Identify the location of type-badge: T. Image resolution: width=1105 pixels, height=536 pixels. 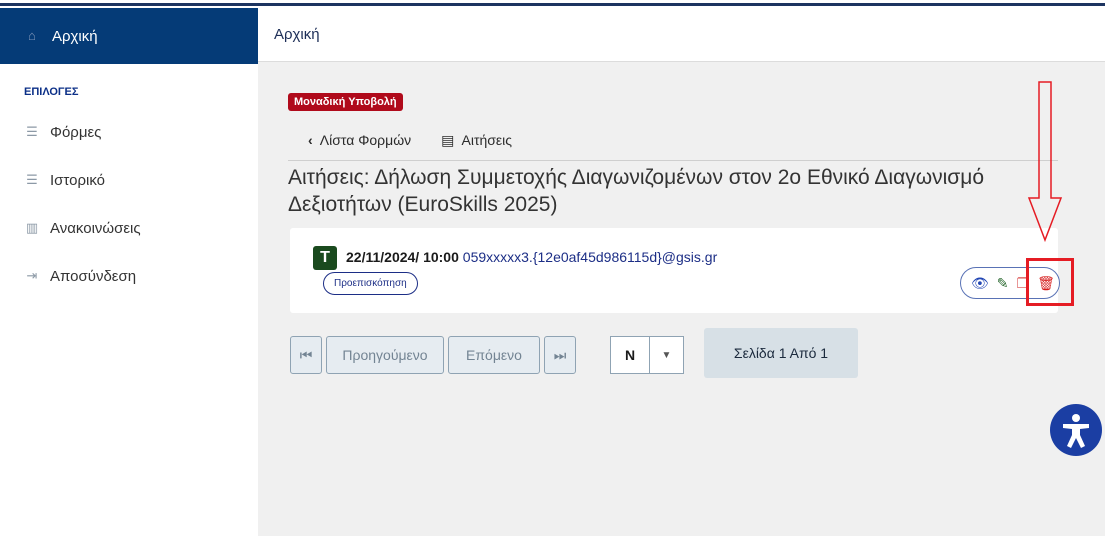
(325, 258).